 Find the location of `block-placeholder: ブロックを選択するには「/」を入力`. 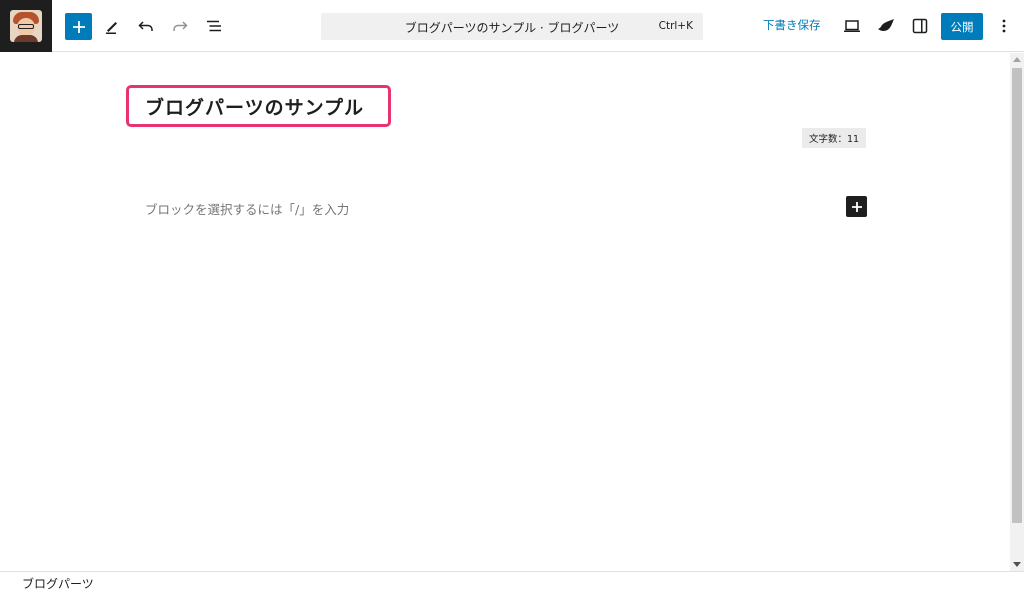

block-placeholder: ブロックを選択するには「/」を入力 is located at coordinates (247, 208).